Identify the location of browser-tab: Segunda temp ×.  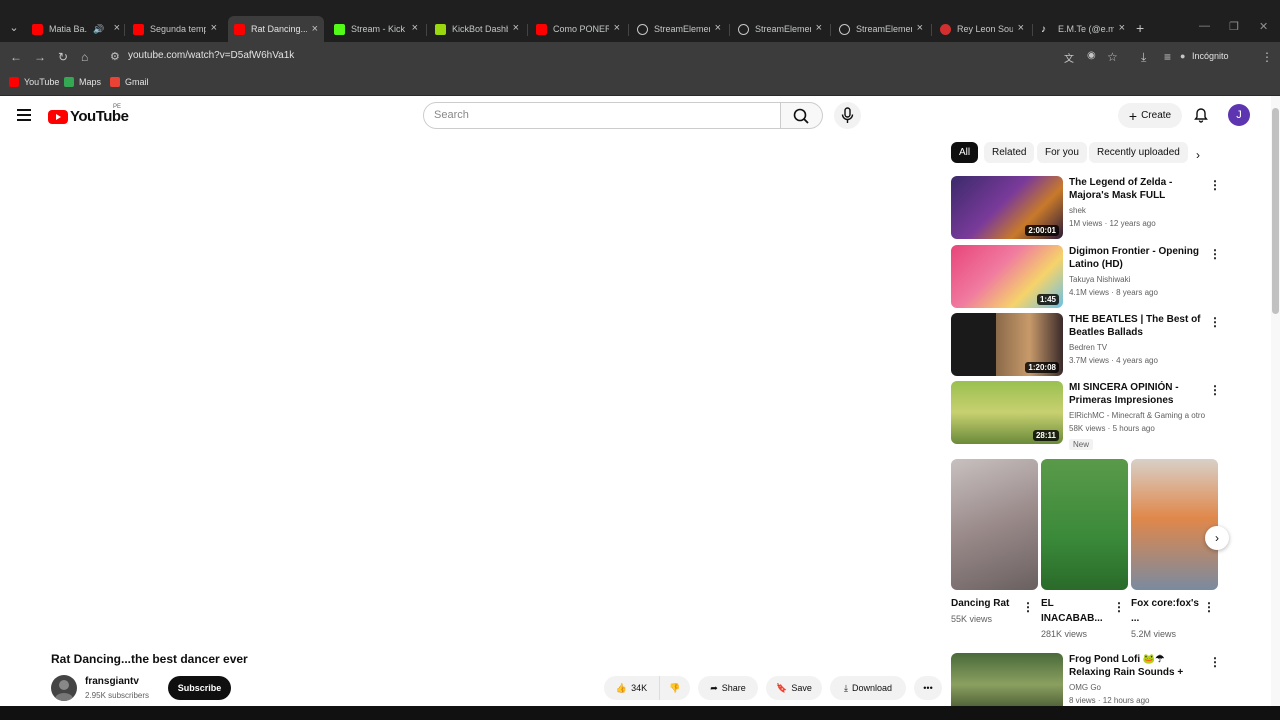
(175, 29).